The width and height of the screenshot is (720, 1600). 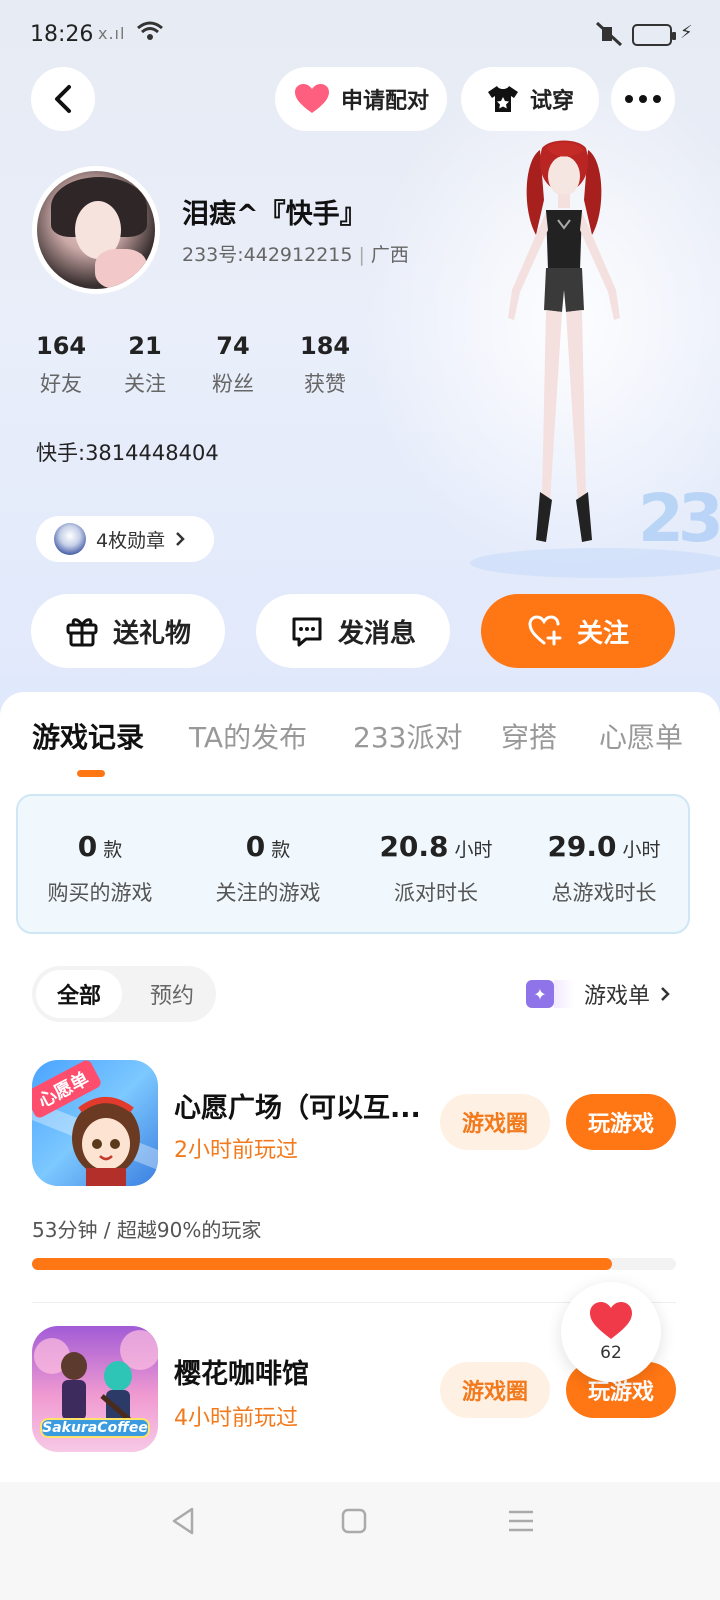 I want to click on send-gift-button: 送礼物, so click(x=128, y=631).